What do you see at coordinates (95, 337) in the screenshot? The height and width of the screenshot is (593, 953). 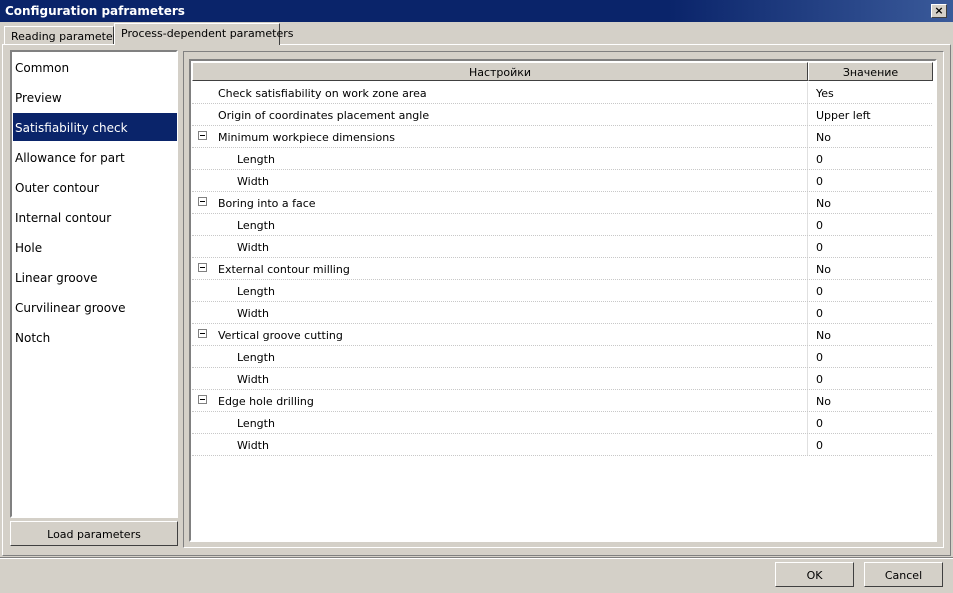 I see `sidebar-item: Notch` at bounding box center [95, 337].